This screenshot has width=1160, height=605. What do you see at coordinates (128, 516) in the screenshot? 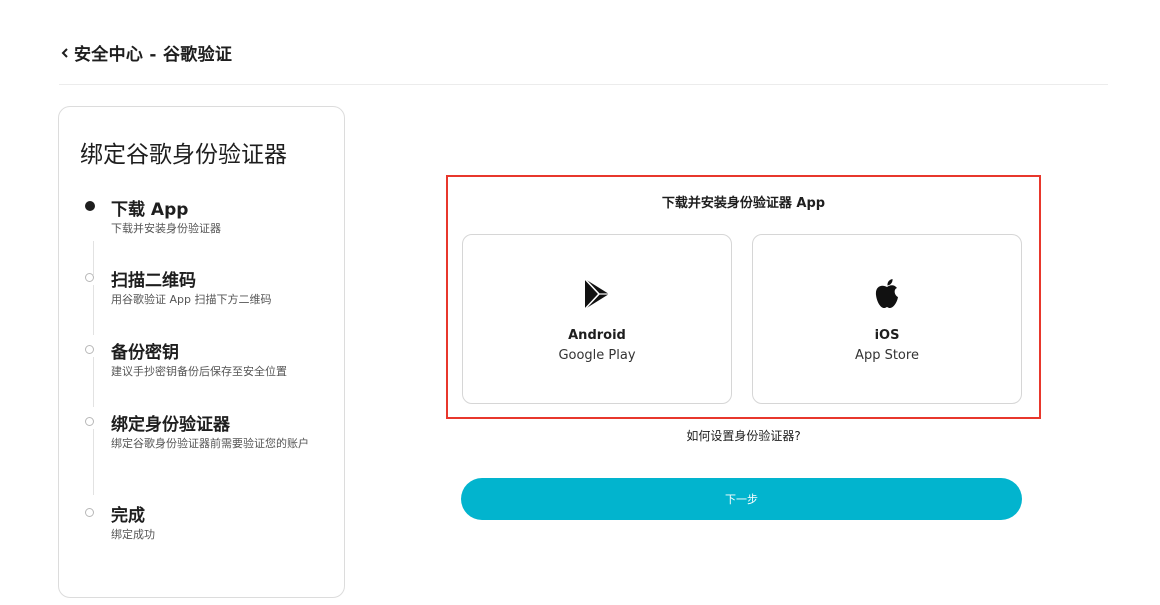
I see `step-name: 完成` at bounding box center [128, 516].